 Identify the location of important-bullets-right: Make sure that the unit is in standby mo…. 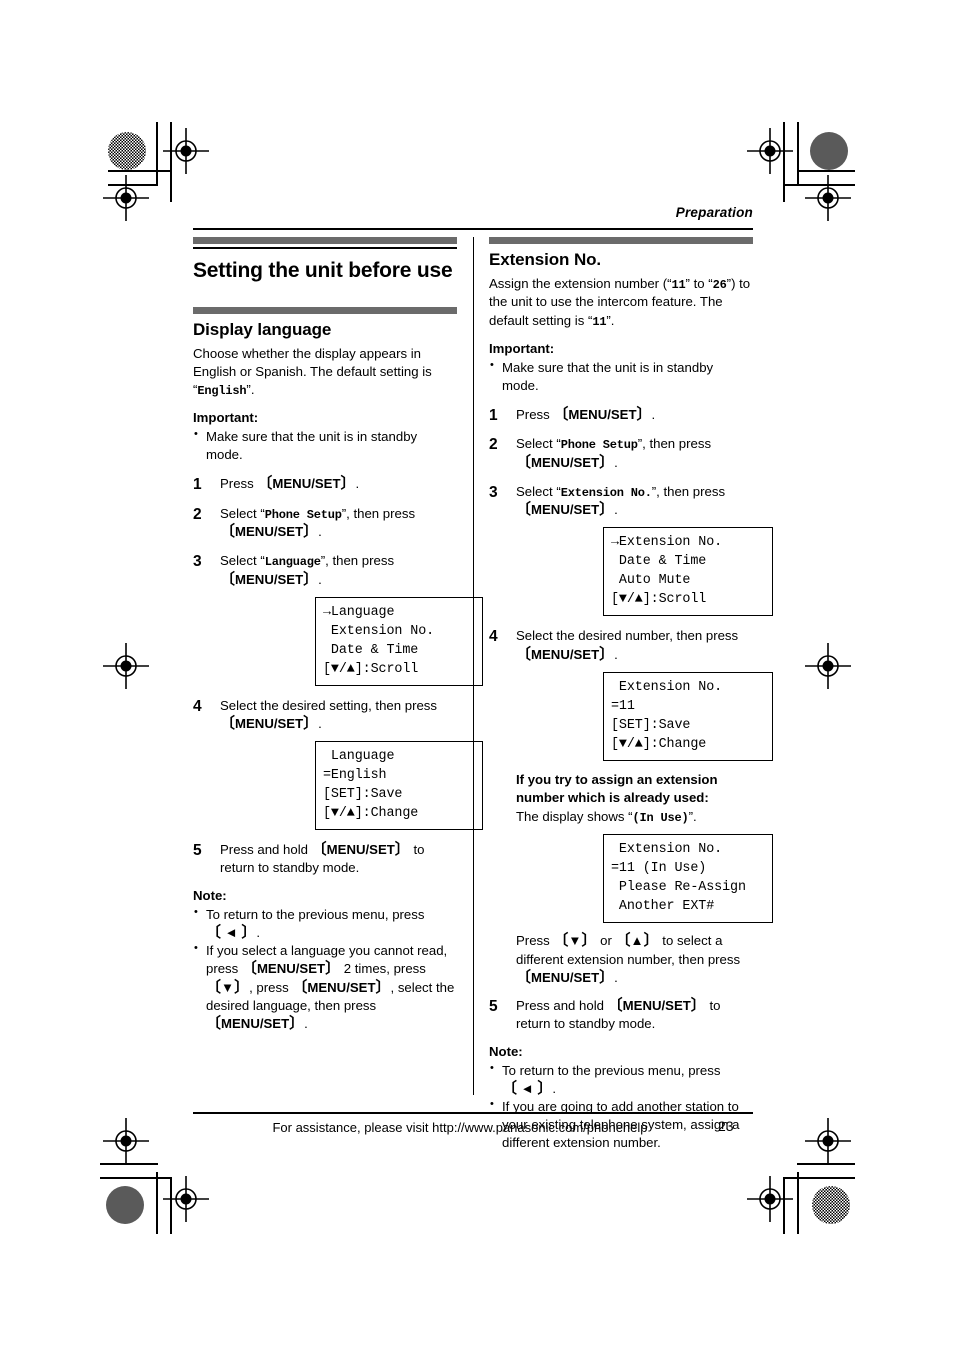
(621, 376).